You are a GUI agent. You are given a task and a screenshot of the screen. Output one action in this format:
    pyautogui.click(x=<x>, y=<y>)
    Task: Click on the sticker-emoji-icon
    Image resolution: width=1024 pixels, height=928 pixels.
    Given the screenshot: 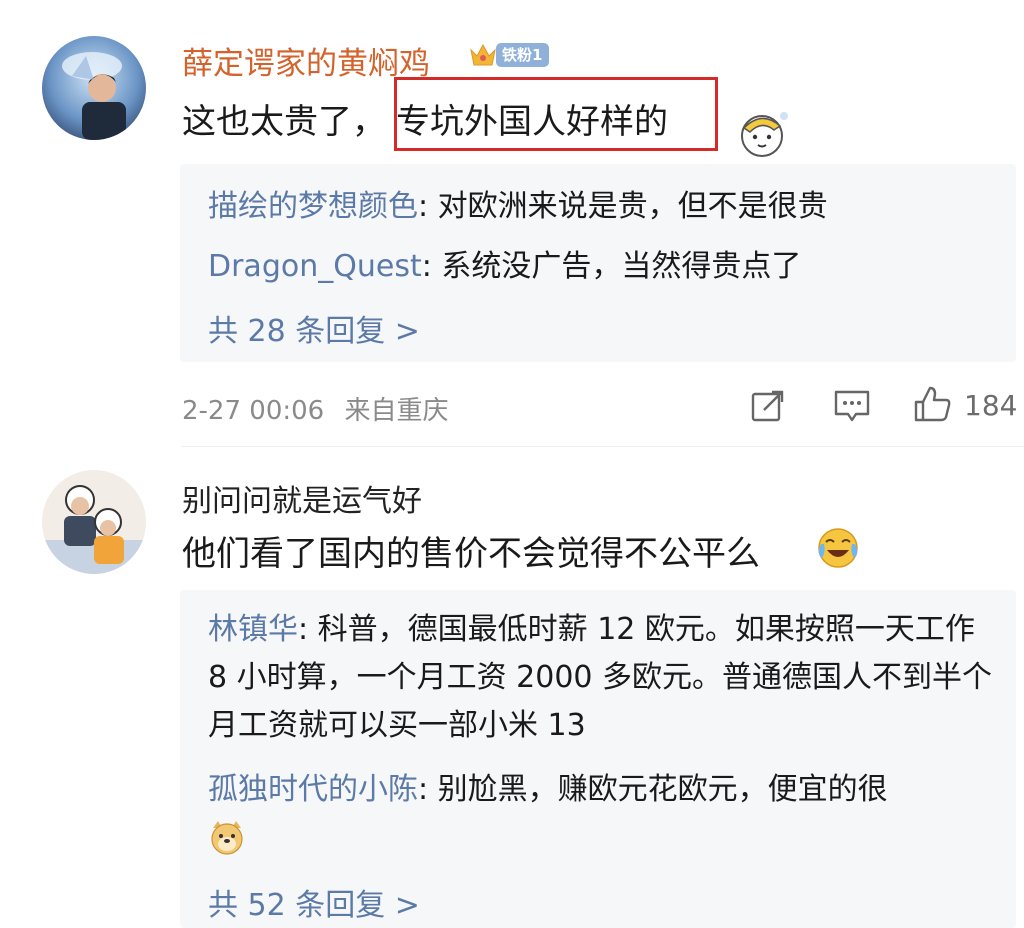 What is the action you would take?
    pyautogui.click(x=764, y=134)
    